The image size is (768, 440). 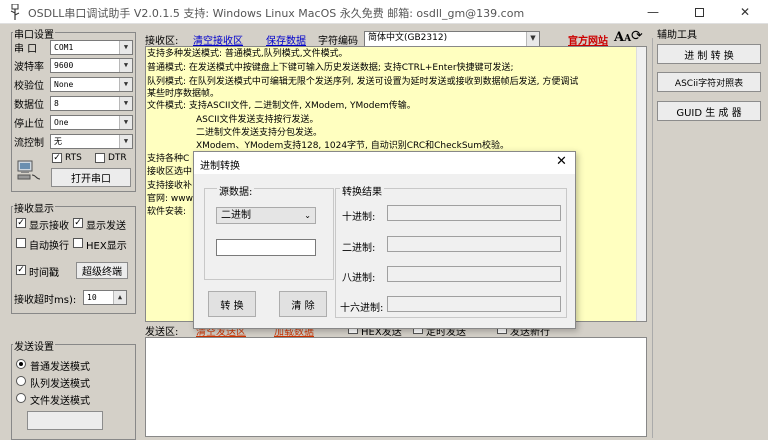 I want to click on file-mode-radio, so click(x=21, y=398).